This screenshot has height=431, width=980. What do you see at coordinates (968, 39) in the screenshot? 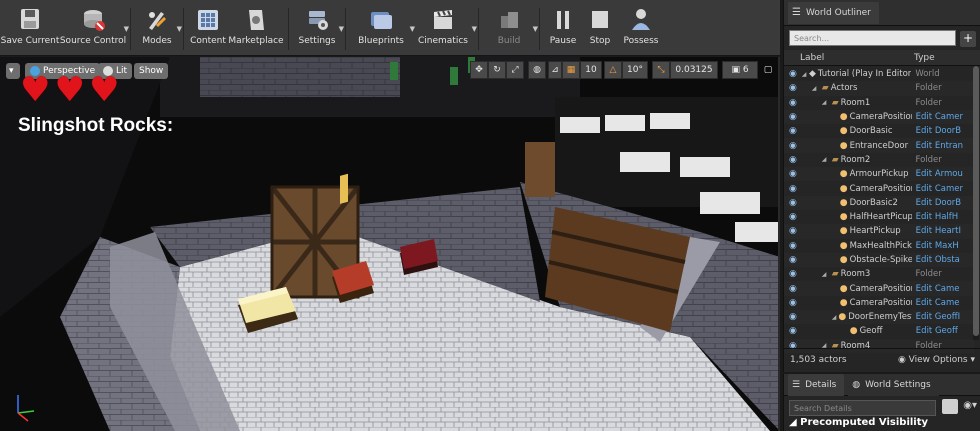
I see `add-folder-button: +` at bounding box center [968, 39].